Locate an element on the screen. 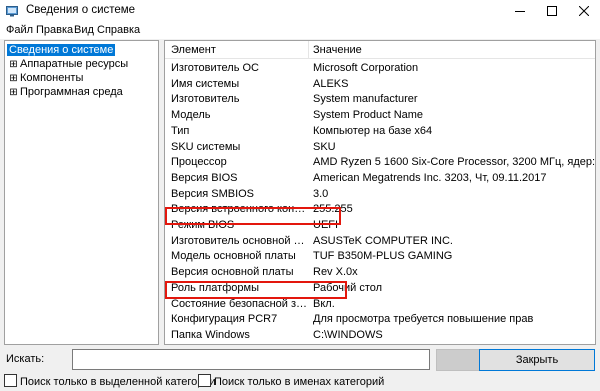 The width and height of the screenshot is (600, 391). table-row: Модель System Product Name is located at coordinates (380, 115).